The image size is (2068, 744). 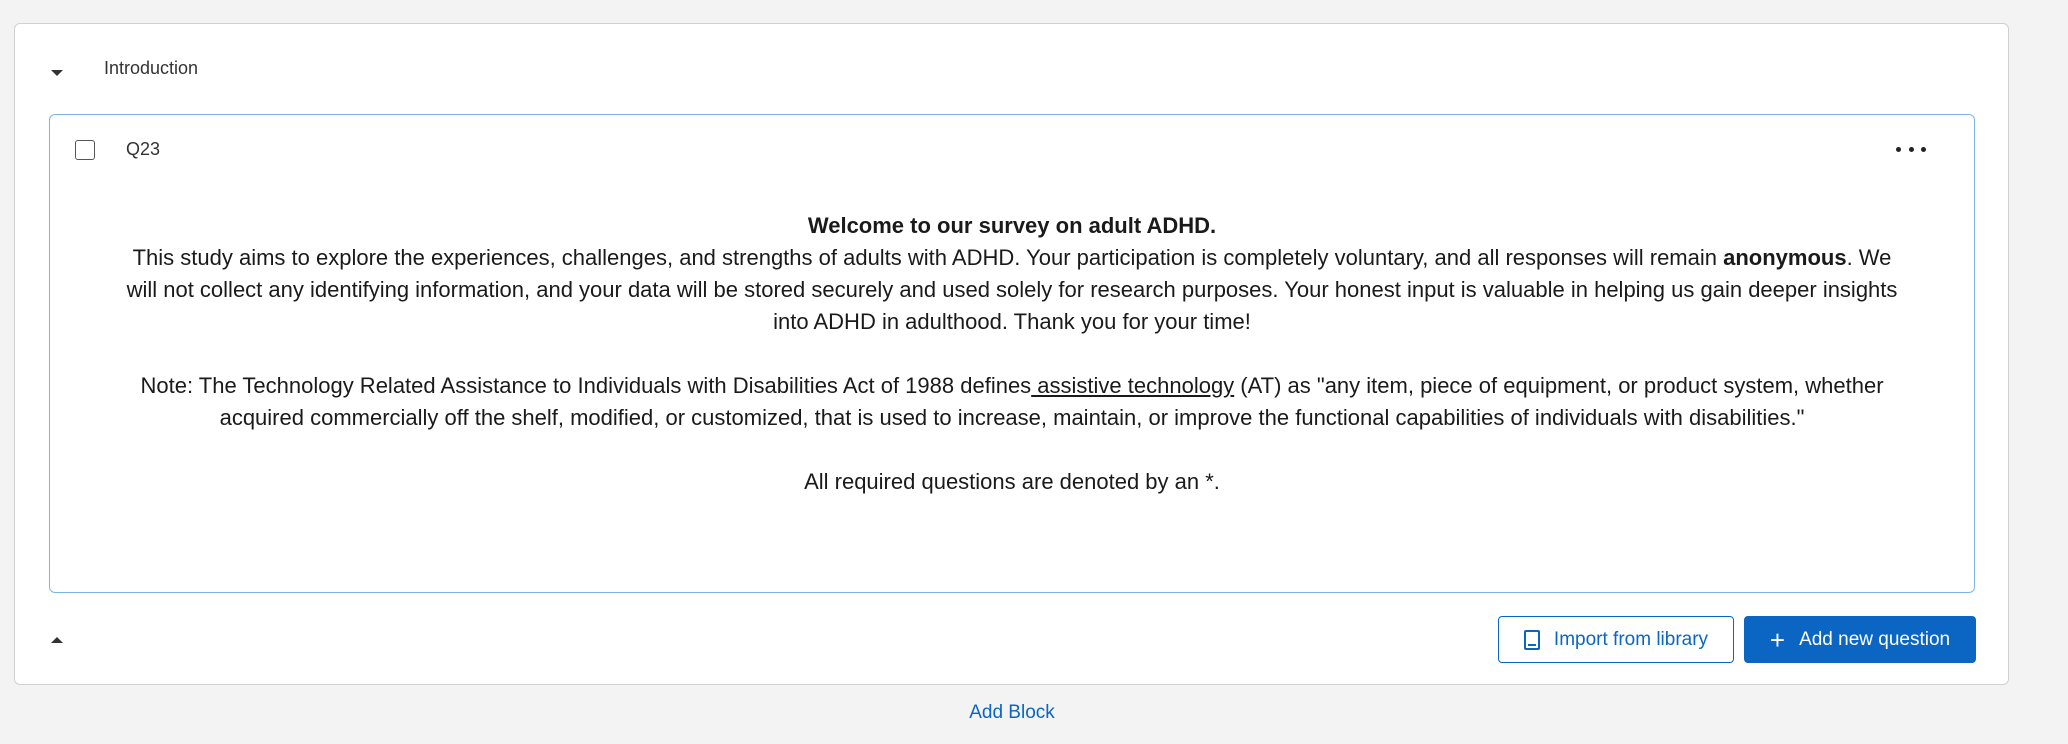 I want to click on add-question-label: Add new question, so click(x=1875, y=639).